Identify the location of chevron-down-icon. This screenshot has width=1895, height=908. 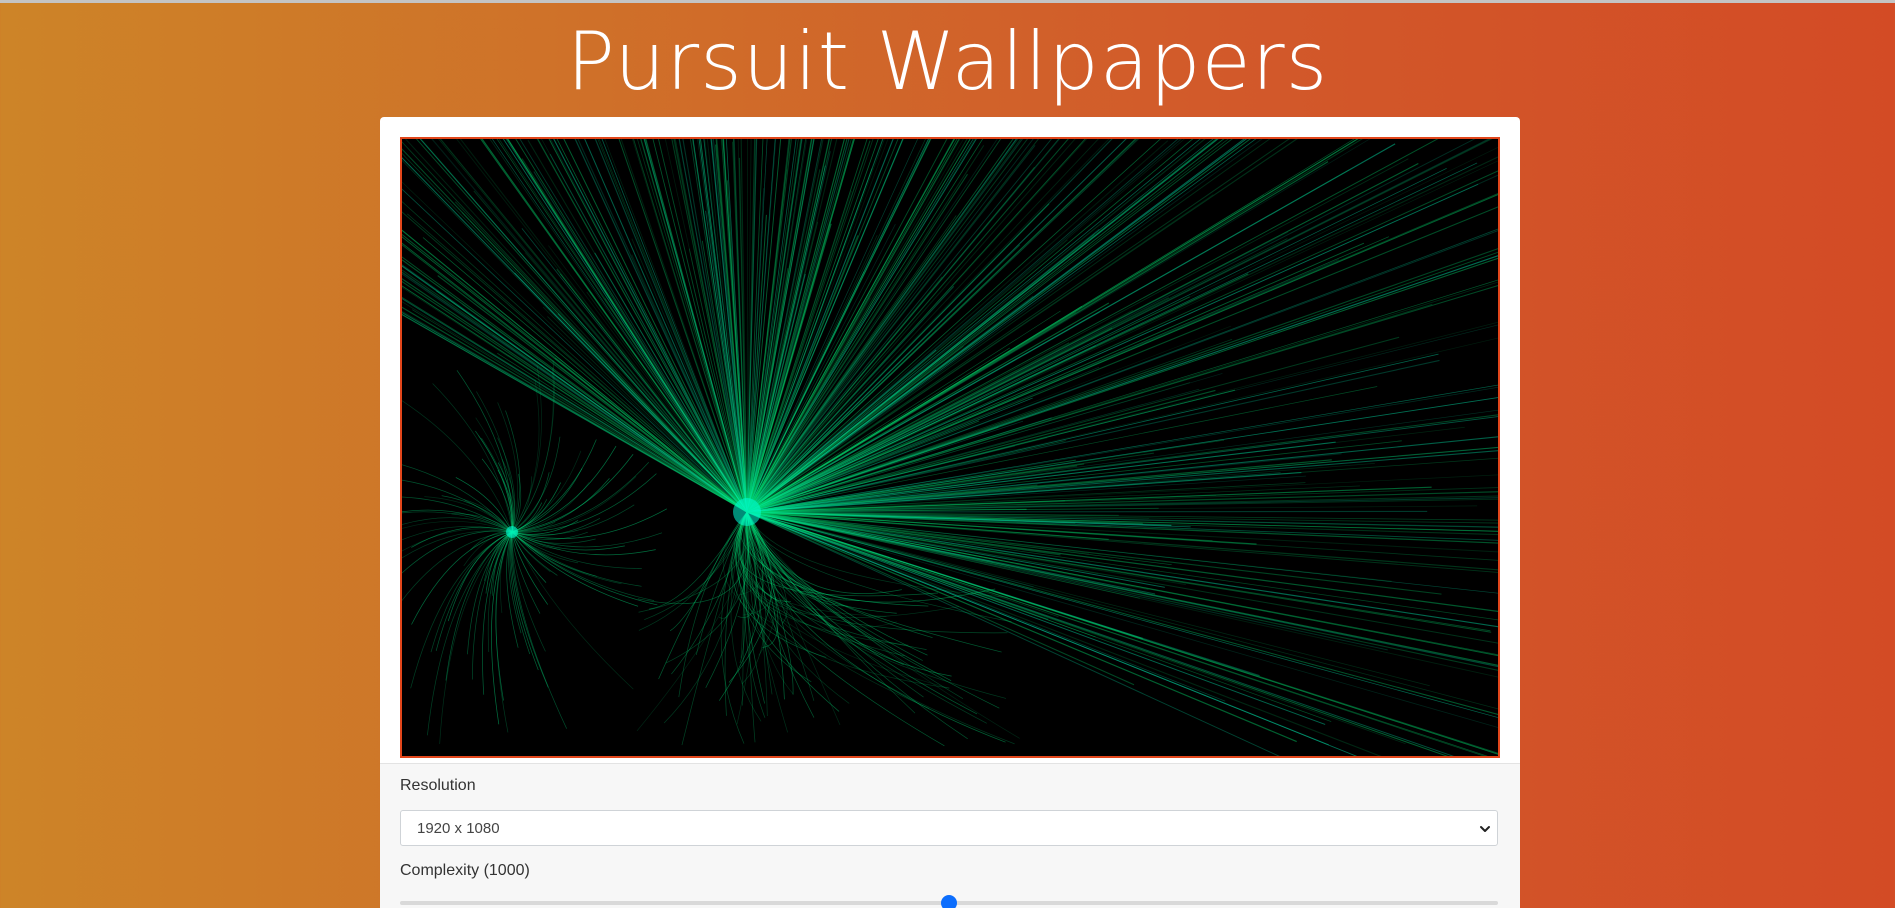
(1485, 829).